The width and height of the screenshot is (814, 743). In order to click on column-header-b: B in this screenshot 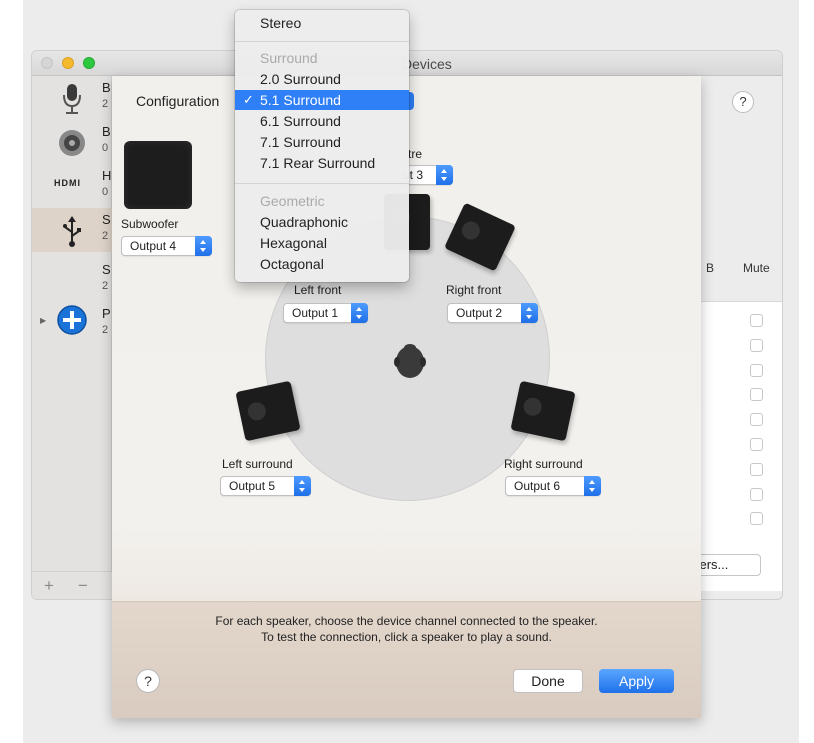, I will do `click(710, 268)`.